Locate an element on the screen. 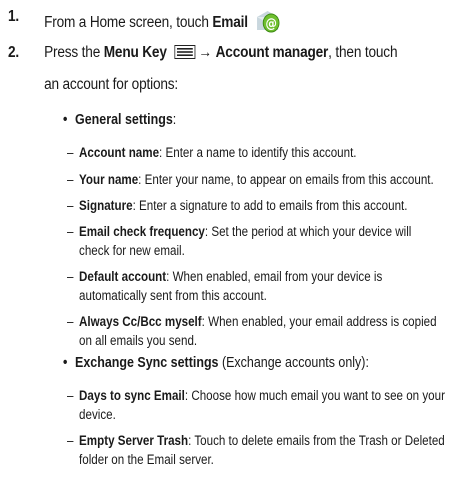  sub-item-label: Default account is located at coordinates (123, 276).